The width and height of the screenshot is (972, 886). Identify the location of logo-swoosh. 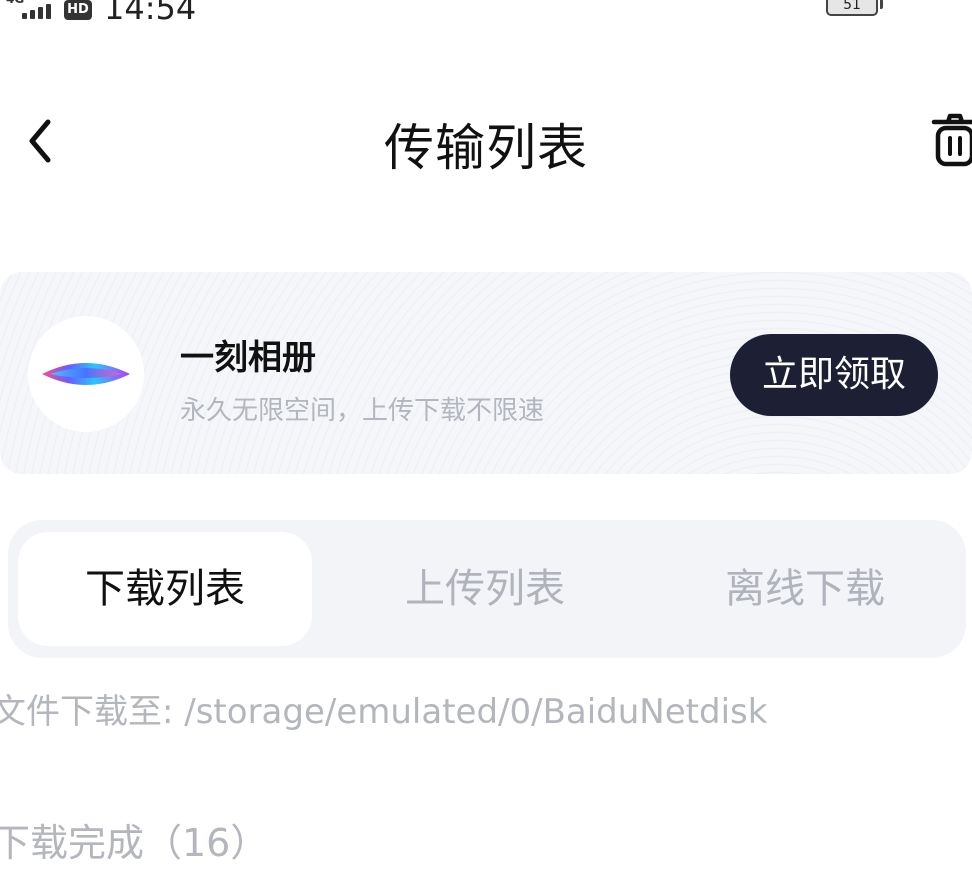
(86, 374).